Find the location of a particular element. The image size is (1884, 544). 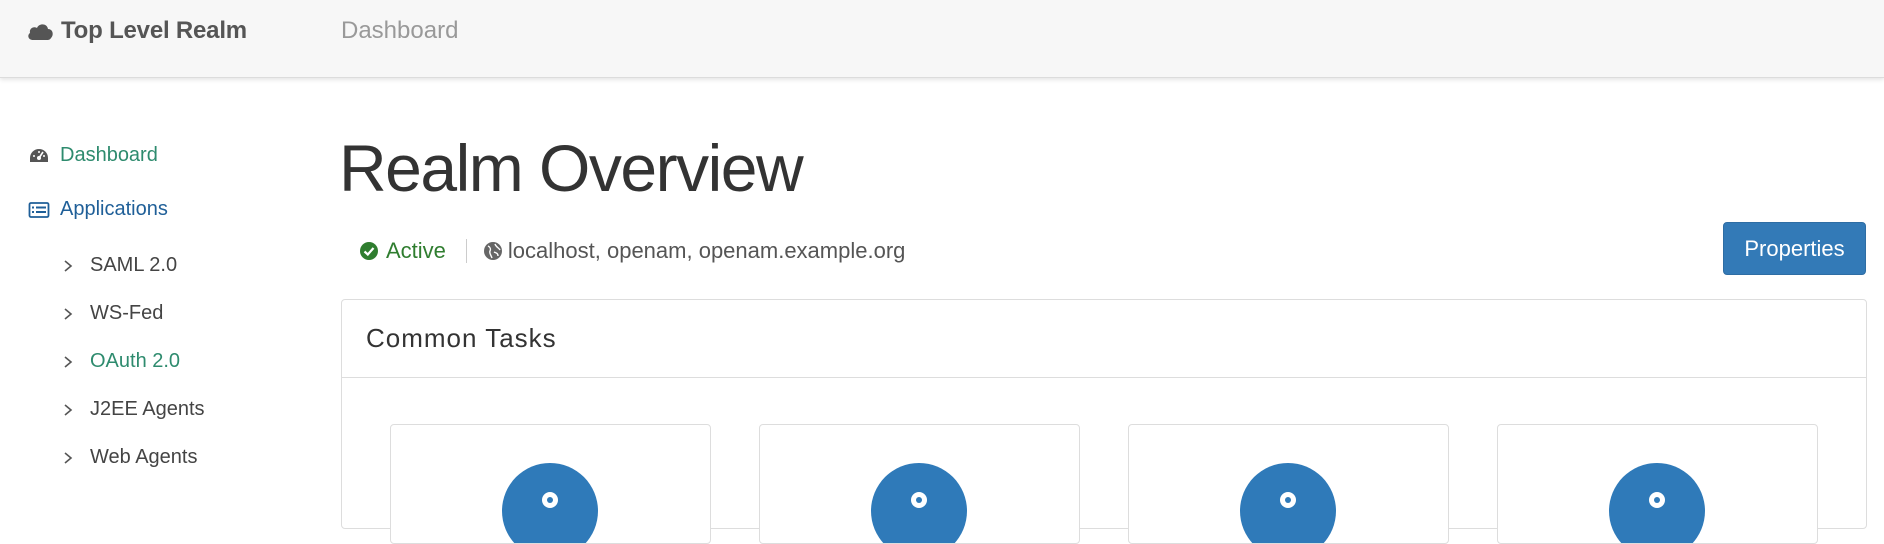

divider is located at coordinates (466, 251).